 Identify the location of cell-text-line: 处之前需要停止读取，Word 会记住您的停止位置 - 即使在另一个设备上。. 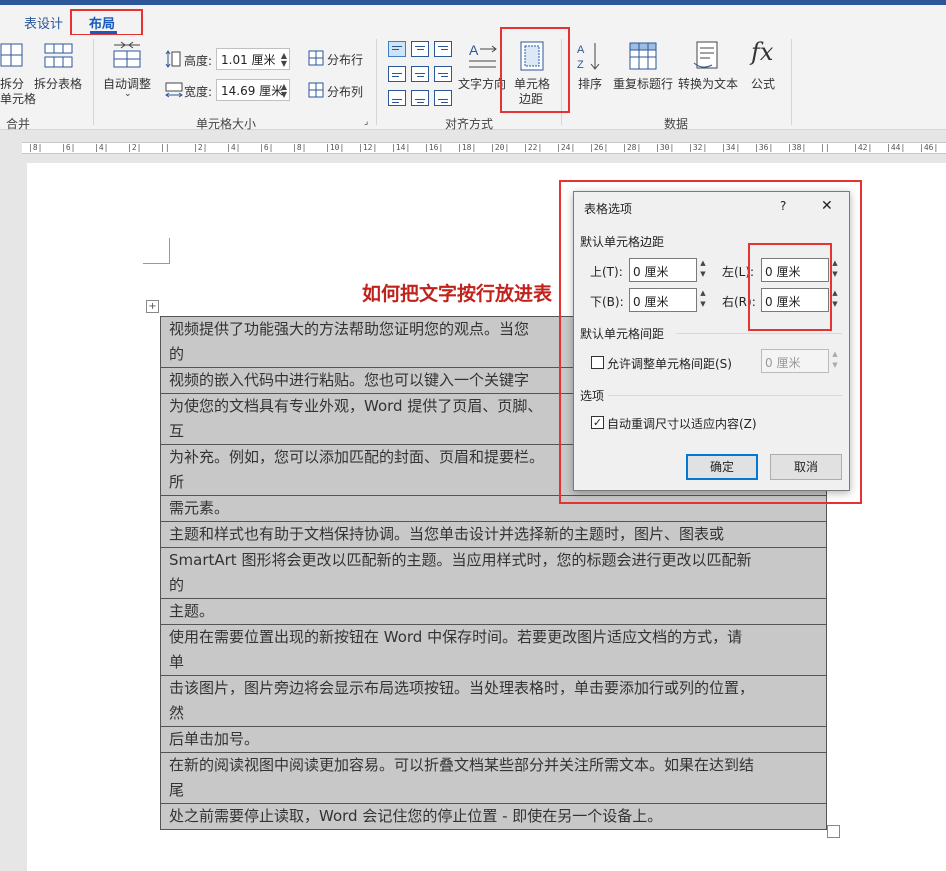
(416, 816).